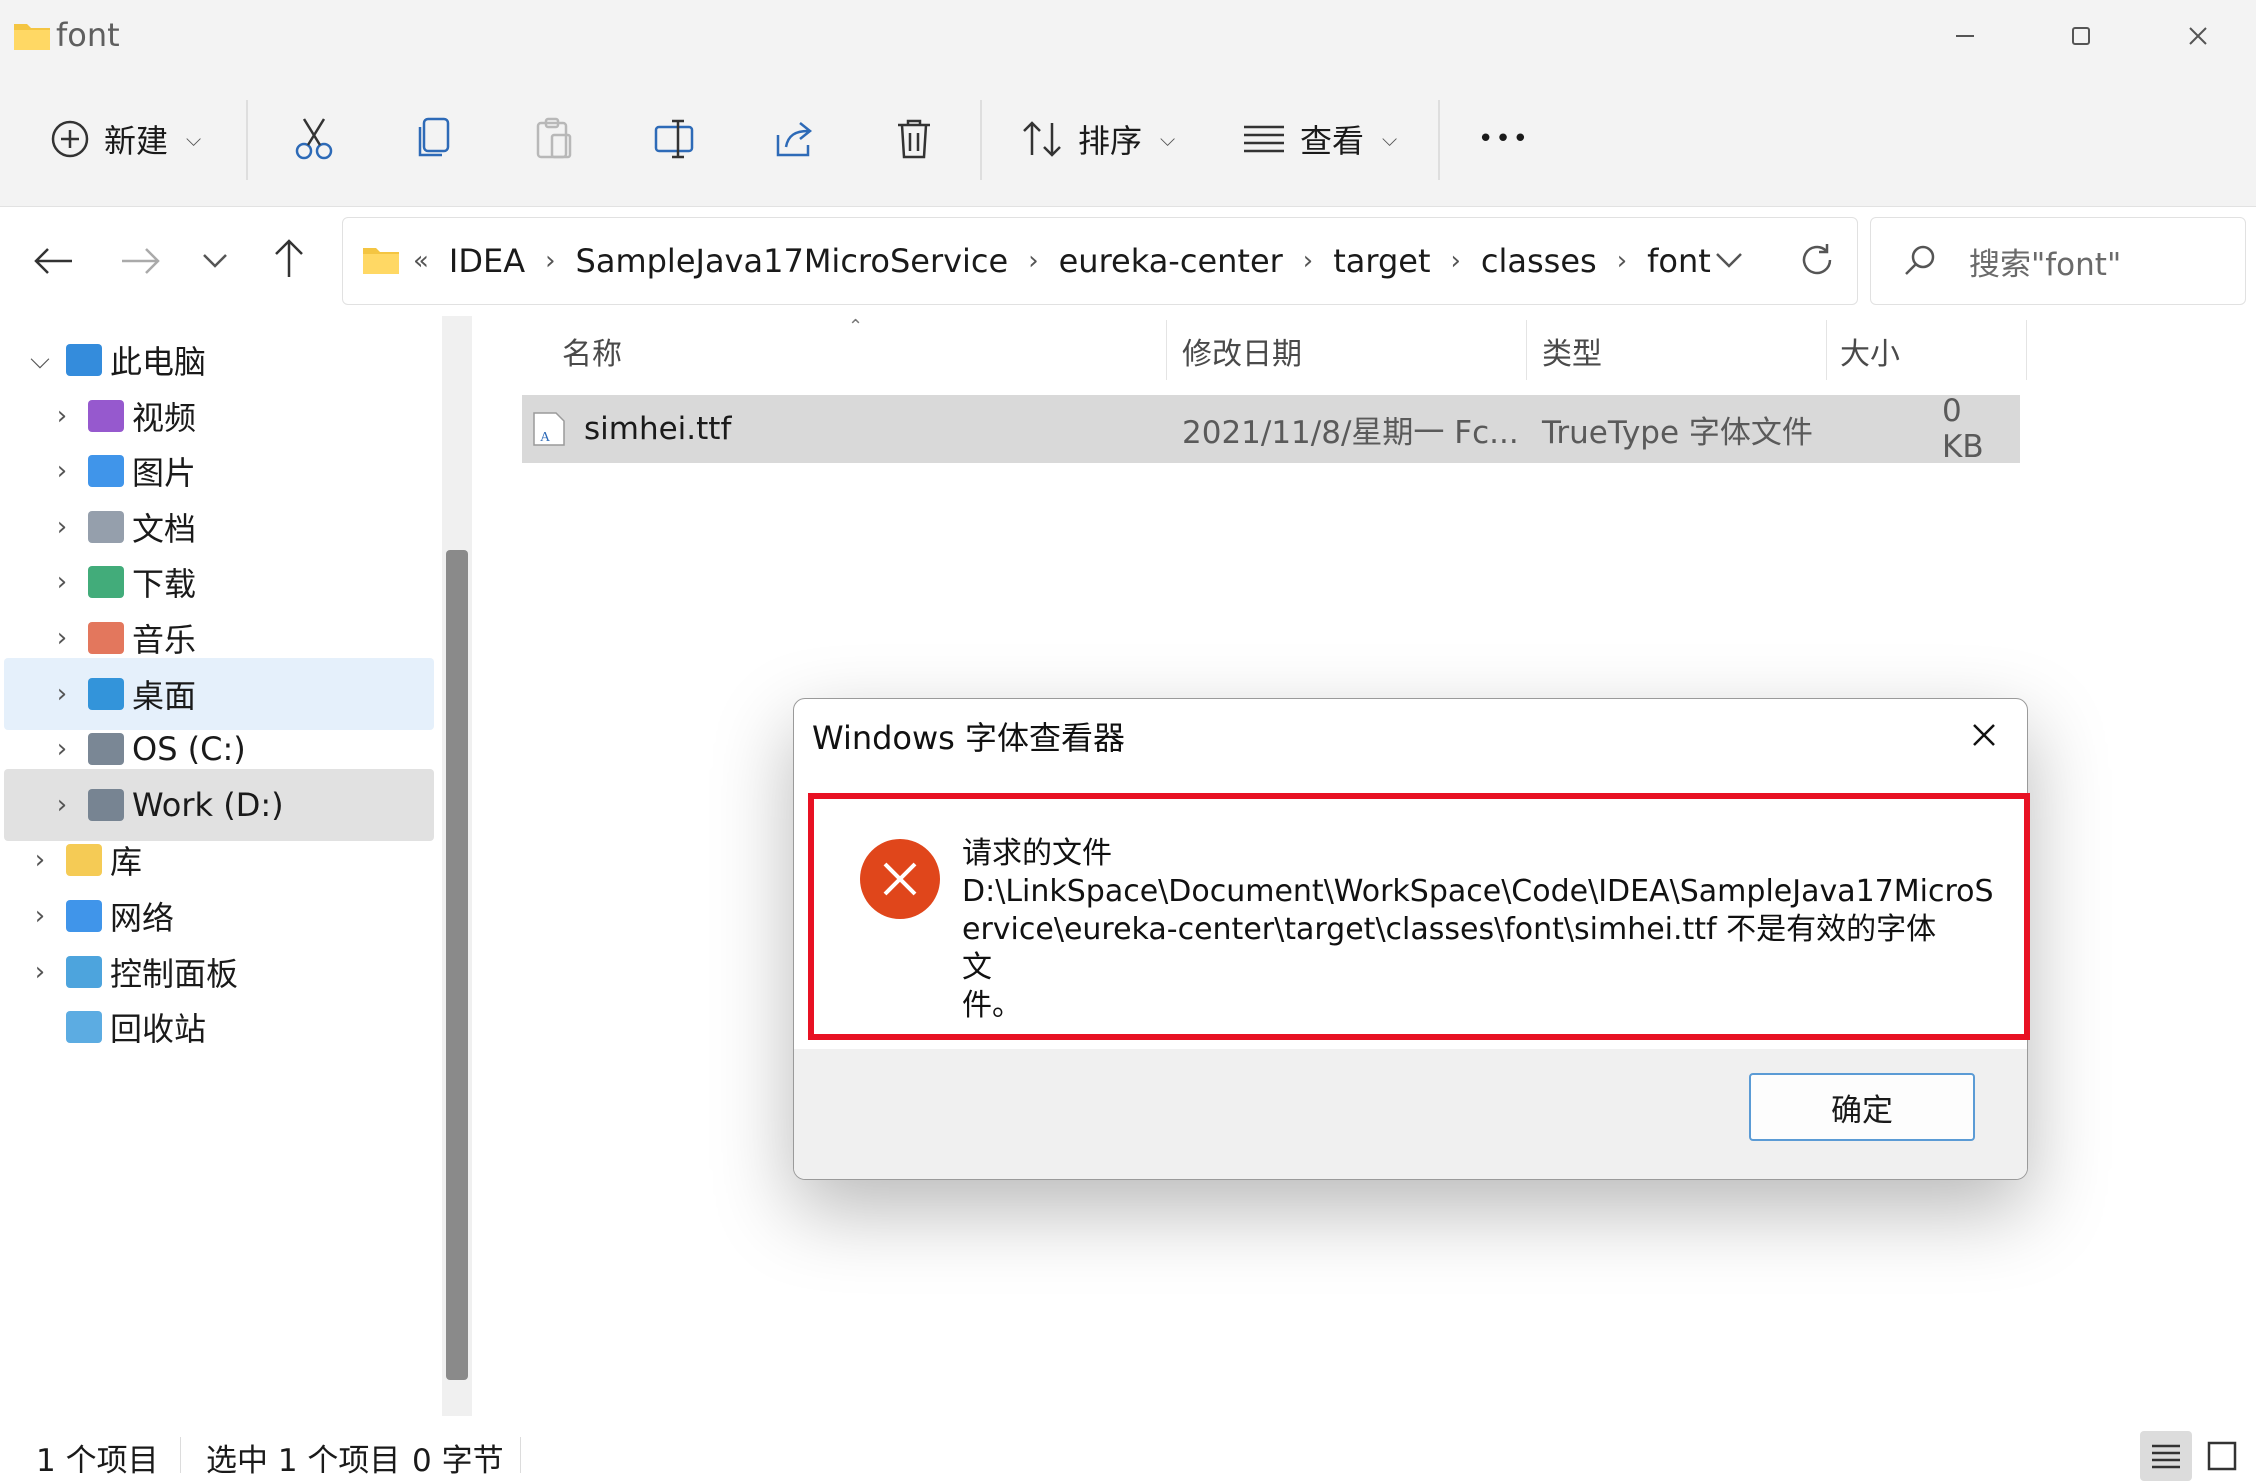 This screenshot has height=1484, width=2256. Describe the element at coordinates (174, 973) in the screenshot. I see `sidebar-item-label: 控制面板` at that location.